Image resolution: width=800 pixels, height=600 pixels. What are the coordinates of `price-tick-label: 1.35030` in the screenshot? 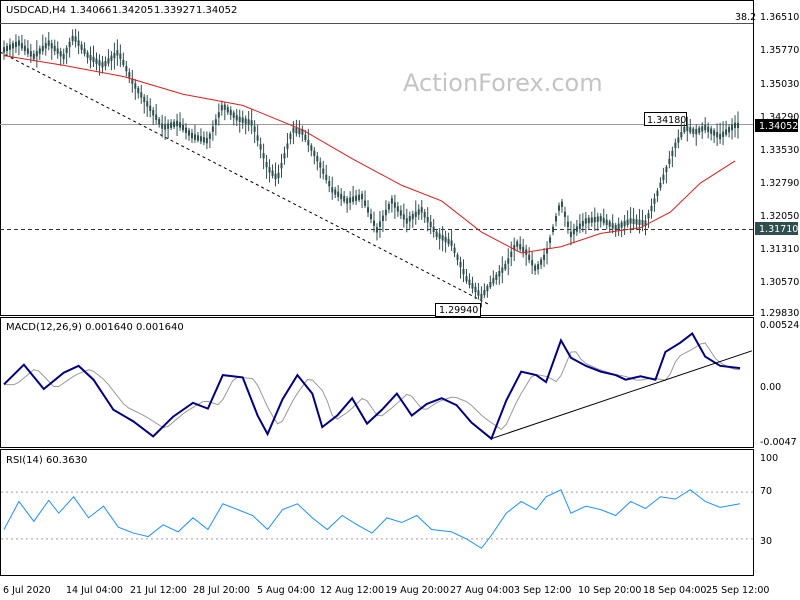 It's located at (779, 84).